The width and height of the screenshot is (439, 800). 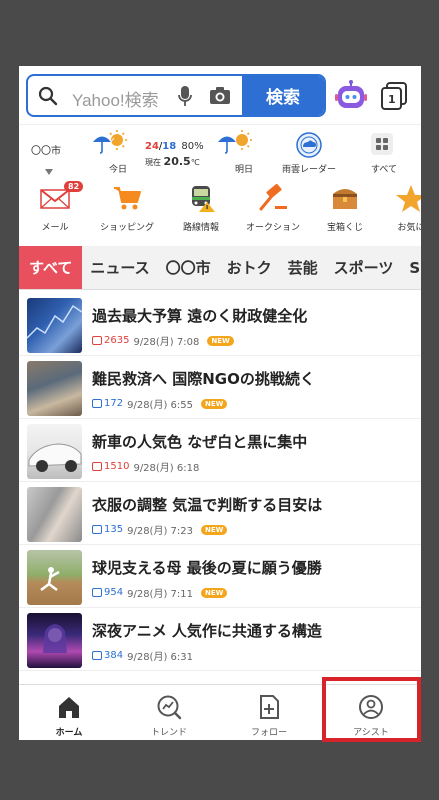 I want to click on news-title: 難民救済へ 国際NGOの挑戦続く, so click(x=203, y=378).